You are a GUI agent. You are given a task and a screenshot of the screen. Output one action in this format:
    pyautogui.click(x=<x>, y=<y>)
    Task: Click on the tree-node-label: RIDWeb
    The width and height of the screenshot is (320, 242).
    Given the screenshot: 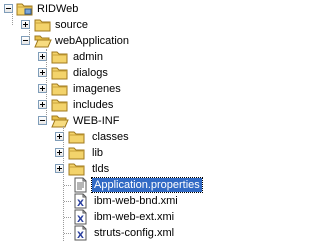 What is the action you would take?
    pyautogui.click(x=57, y=9)
    